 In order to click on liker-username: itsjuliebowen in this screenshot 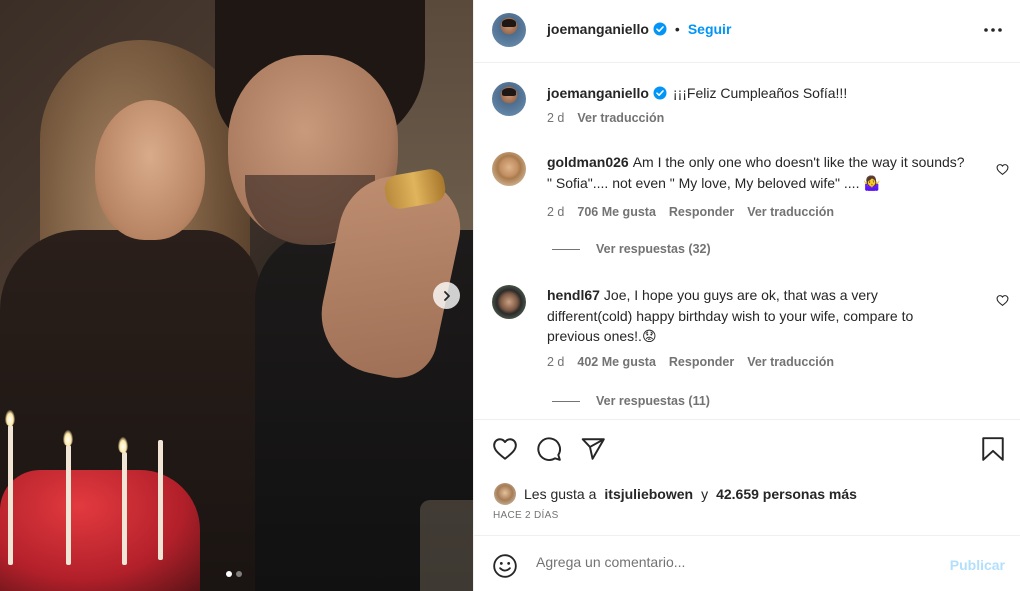, I will do `click(648, 494)`.